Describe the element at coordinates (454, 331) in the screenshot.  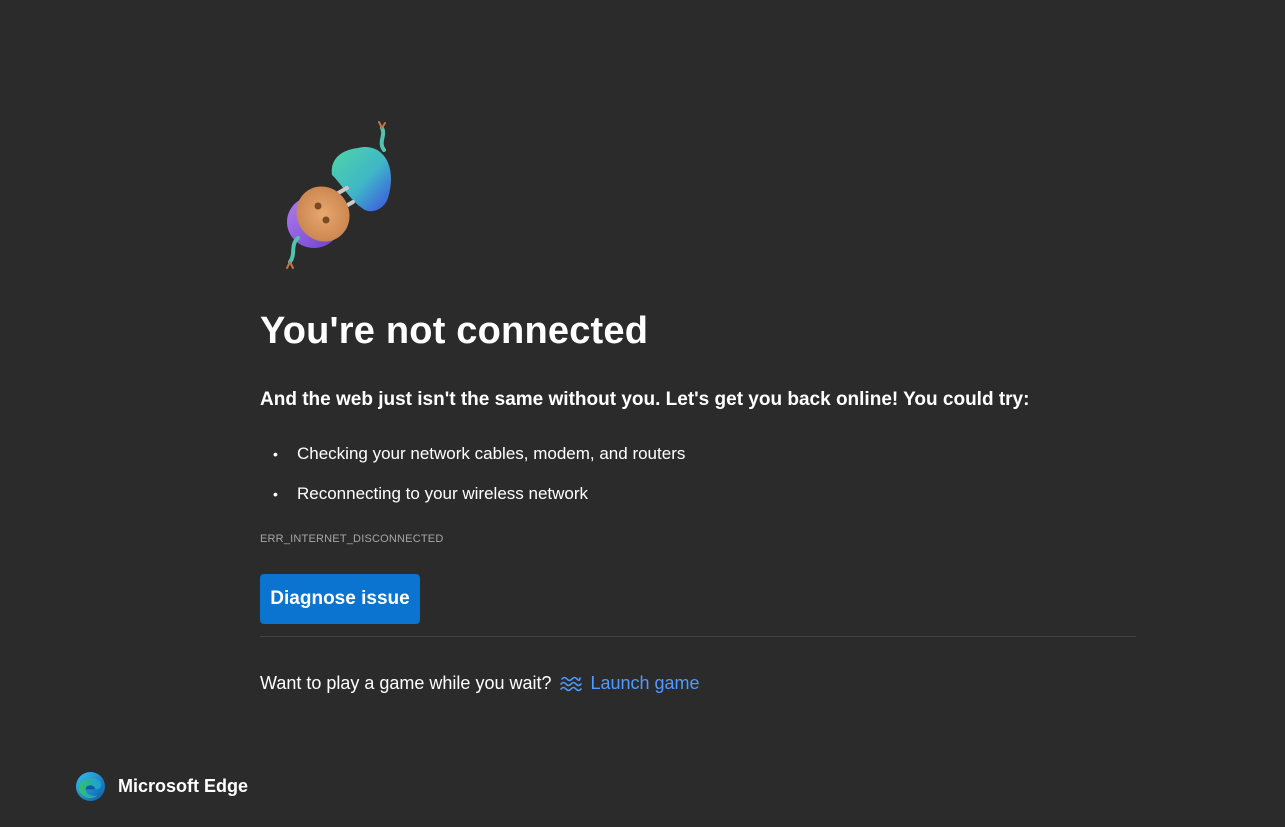
I see `page-title: You're not connected` at that location.